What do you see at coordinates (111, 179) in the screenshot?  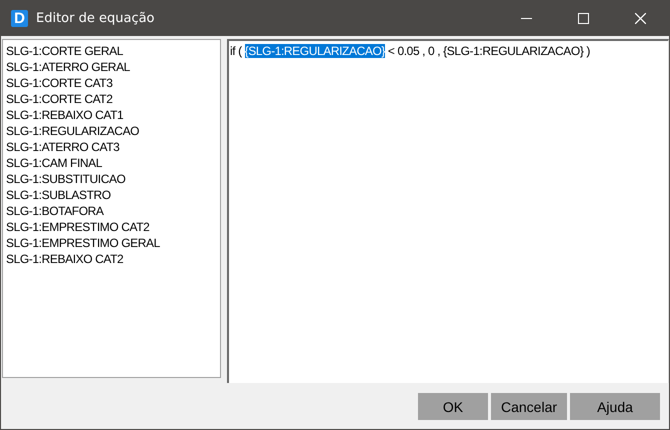 I see `variable-item: SLG-1:SUBSTITUICAO` at bounding box center [111, 179].